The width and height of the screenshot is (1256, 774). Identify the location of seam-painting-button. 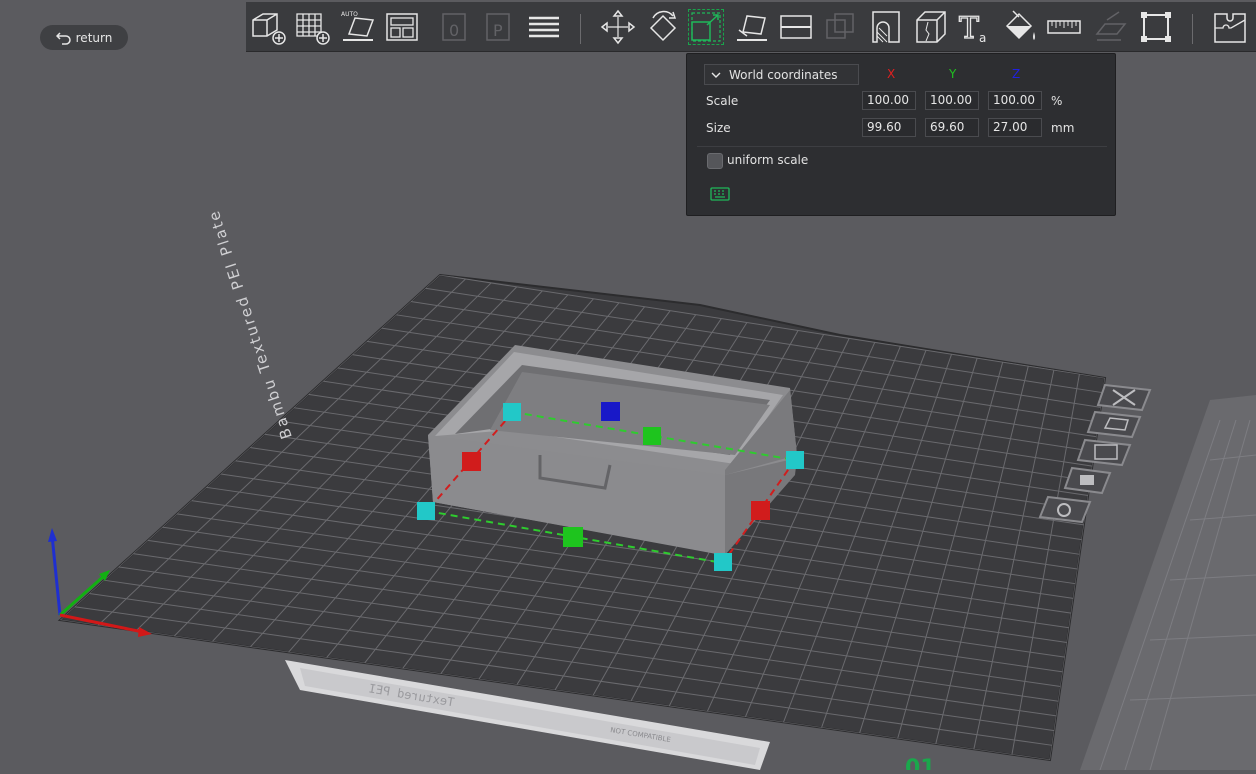
(930, 27).